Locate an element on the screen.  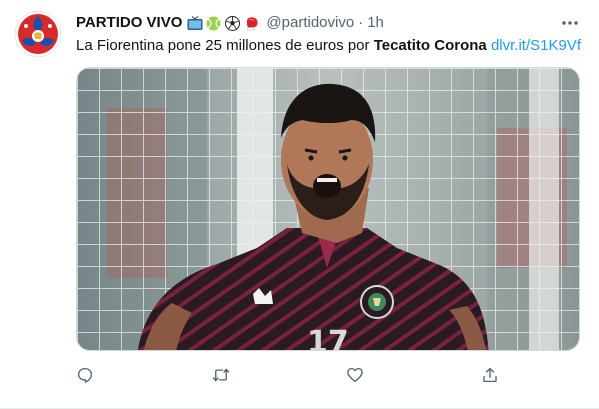
world-cup-logo-icon is located at coordinates (38, 34).